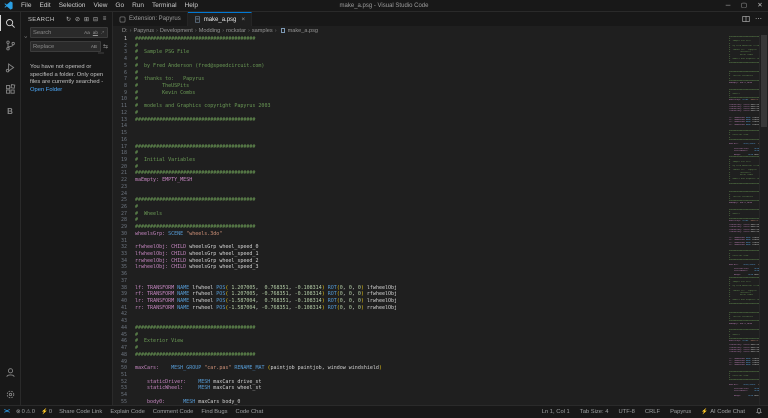 This screenshot has height=418, width=768. Describe the element at coordinates (594, 412) in the screenshot. I see `status-tab-size-4: Tab Size: 4` at that location.